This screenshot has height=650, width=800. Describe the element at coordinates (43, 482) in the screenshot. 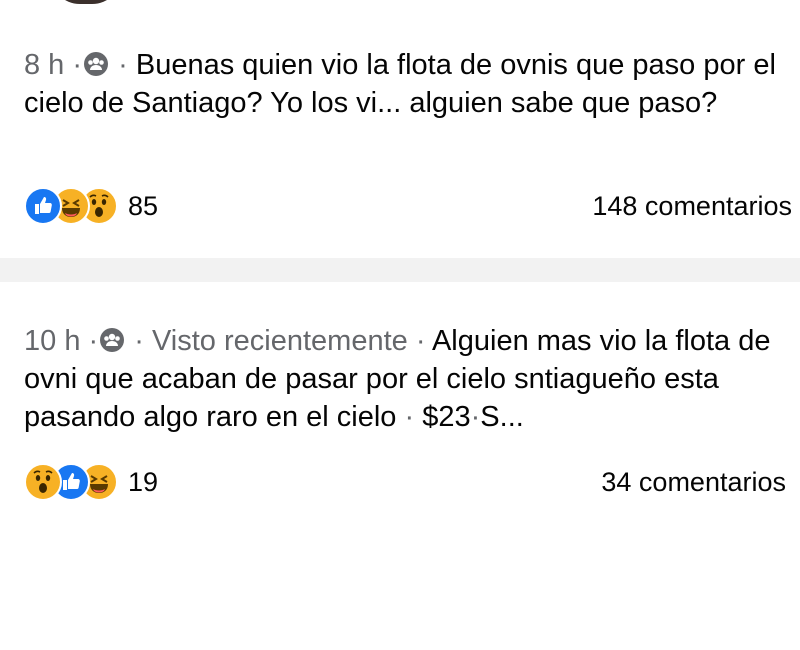

I see `wow-icon` at that location.